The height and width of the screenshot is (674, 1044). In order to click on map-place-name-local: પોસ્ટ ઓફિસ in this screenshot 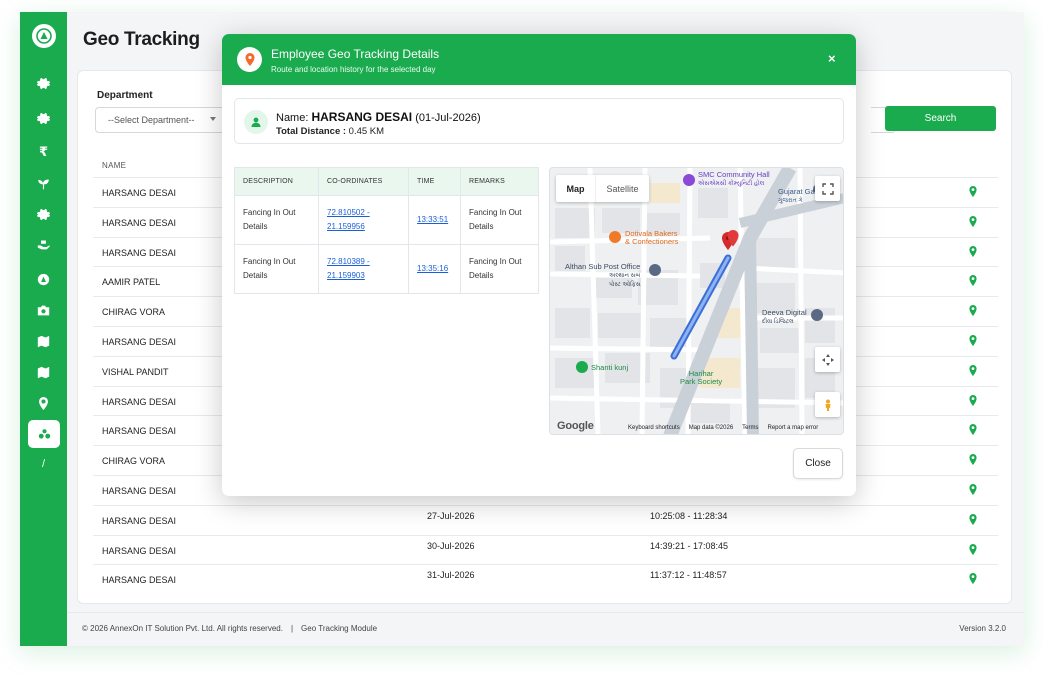, I will do `click(625, 285)`.